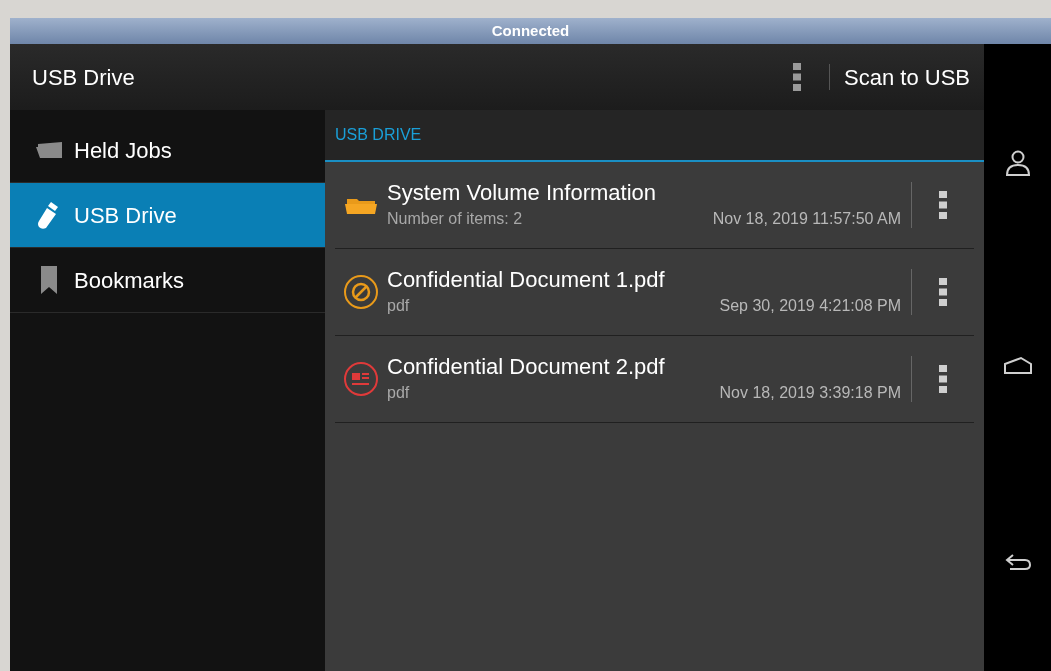  Describe the element at coordinates (530, 31) in the screenshot. I see `window-title: Connected` at that location.